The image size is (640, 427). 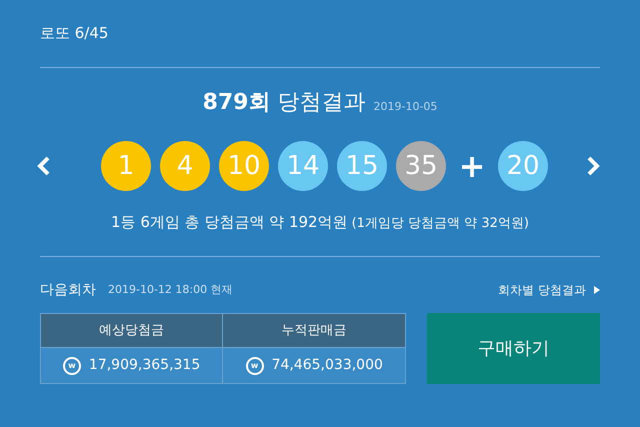 What do you see at coordinates (513, 348) in the screenshot?
I see `buy-button: 구매하기` at bounding box center [513, 348].